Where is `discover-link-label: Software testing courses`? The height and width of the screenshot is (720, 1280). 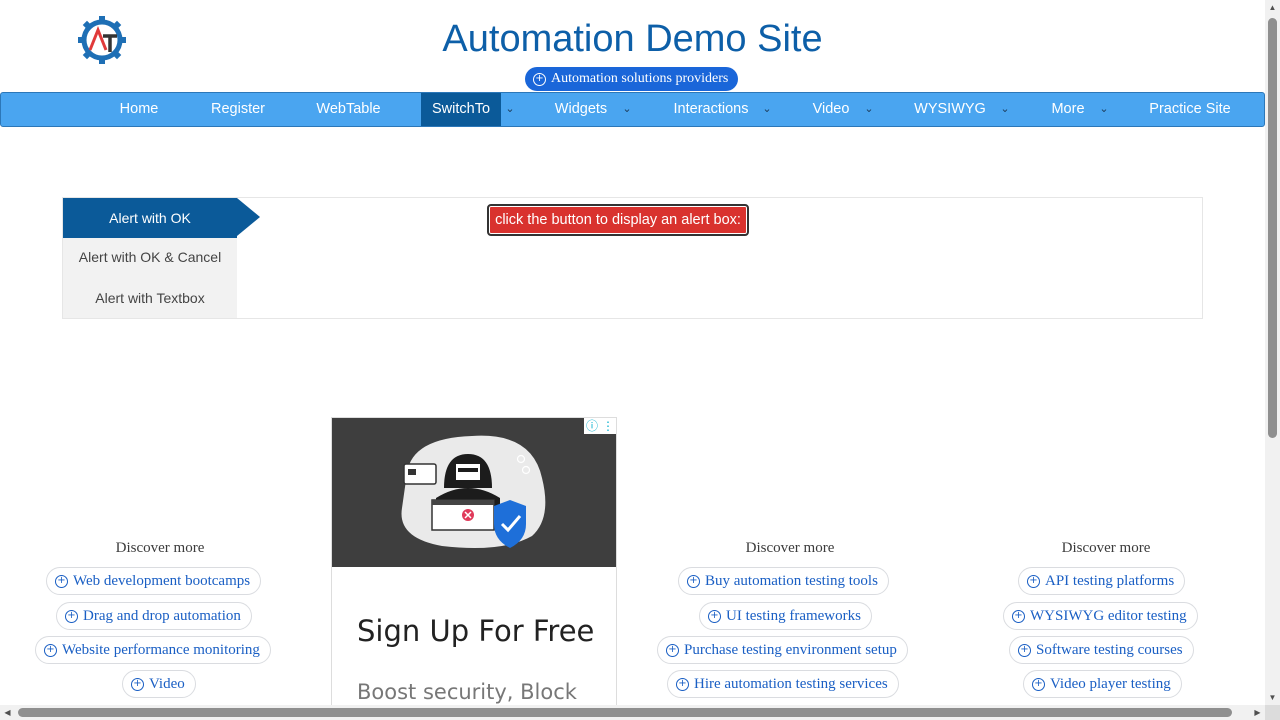 discover-link-label: Software testing courses is located at coordinates (1109, 650).